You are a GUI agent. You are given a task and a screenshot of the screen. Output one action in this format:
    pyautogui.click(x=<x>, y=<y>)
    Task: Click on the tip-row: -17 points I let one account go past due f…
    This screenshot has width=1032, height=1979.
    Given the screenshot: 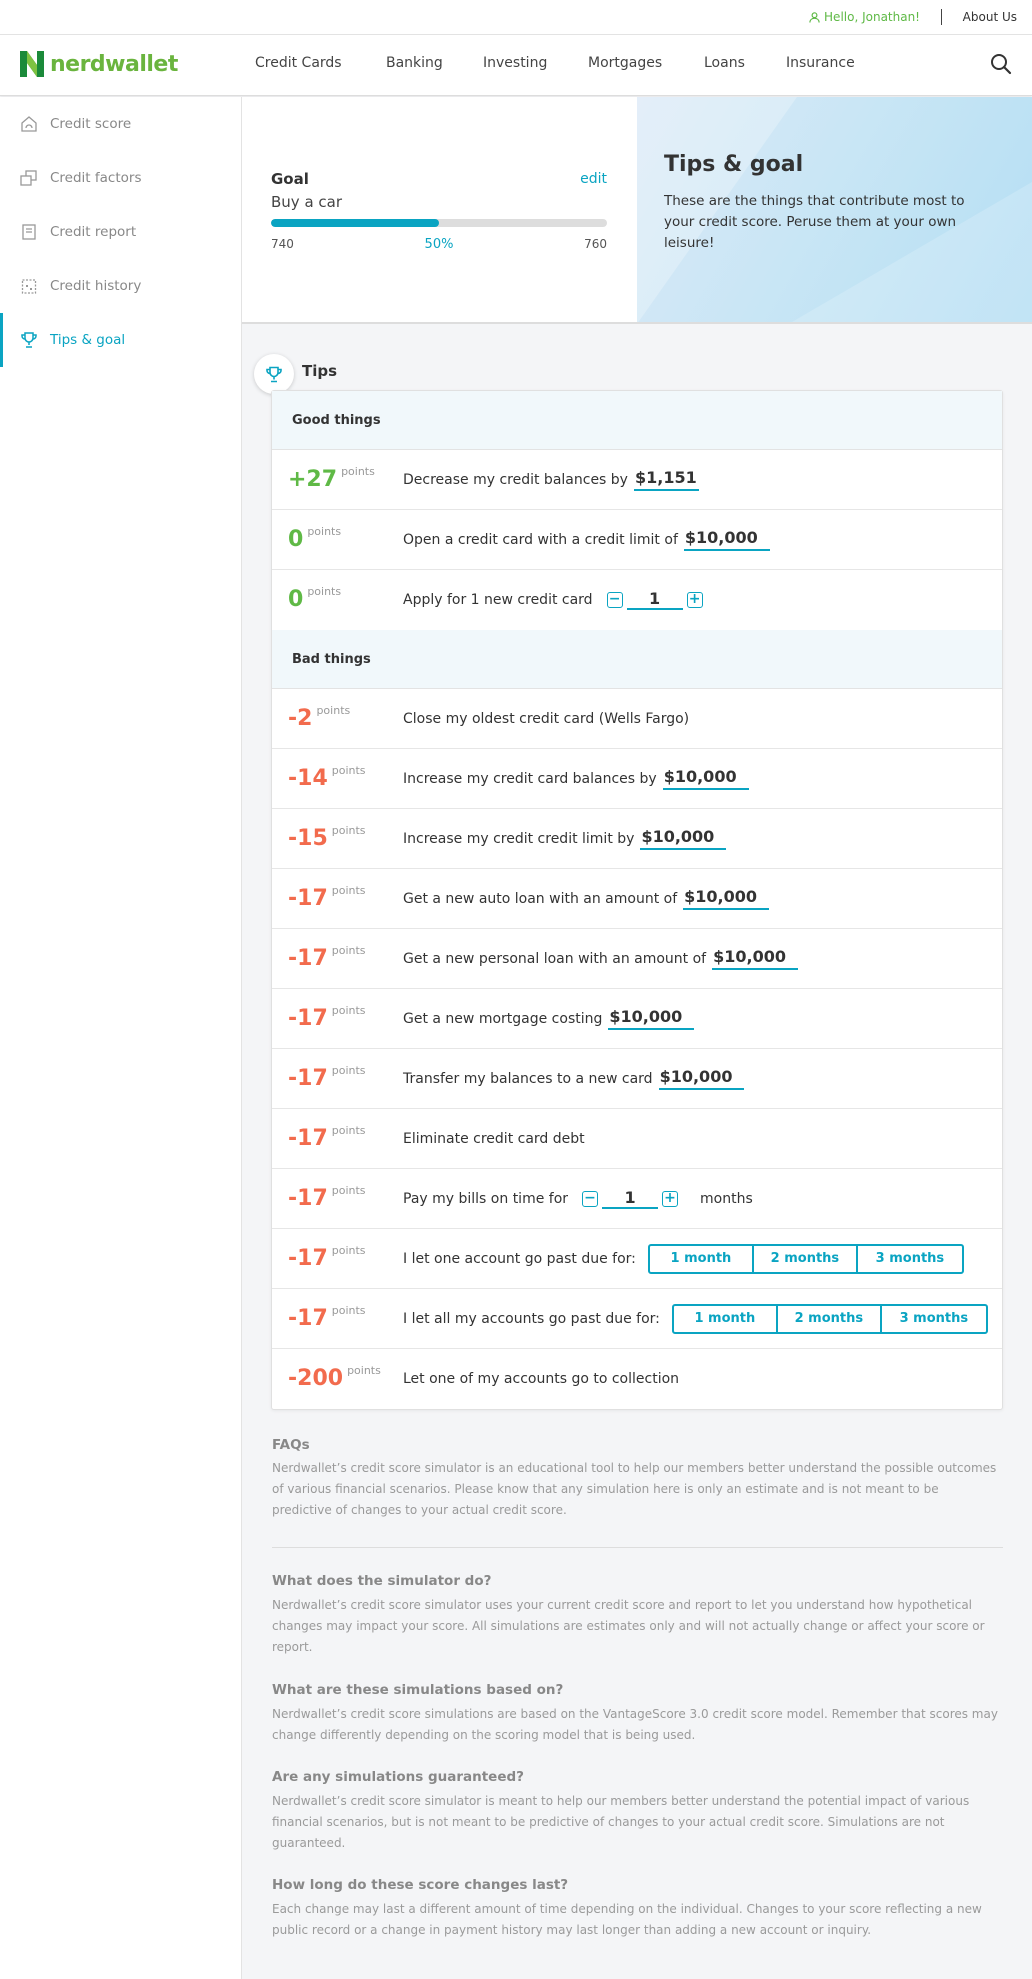 What is the action you would take?
    pyautogui.click(x=637, y=1259)
    